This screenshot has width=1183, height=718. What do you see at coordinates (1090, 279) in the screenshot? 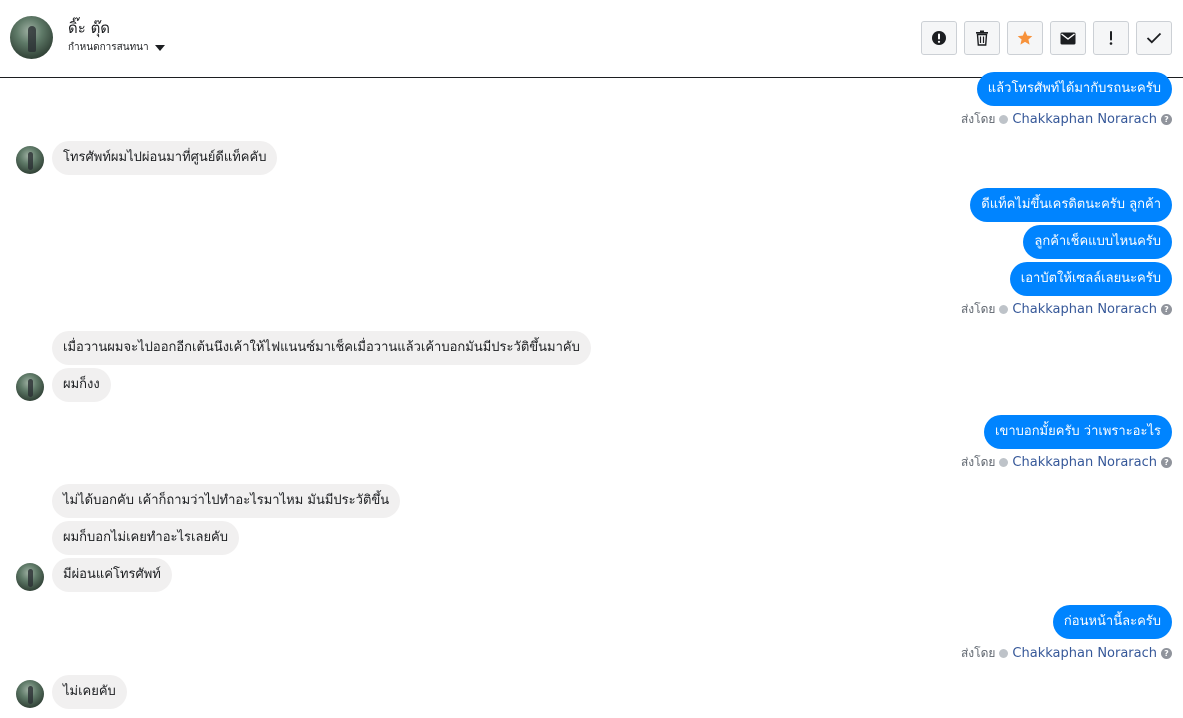
I see `outgoing-message: เอาบัตให้เซลล์เลยนะครับ` at bounding box center [1090, 279].